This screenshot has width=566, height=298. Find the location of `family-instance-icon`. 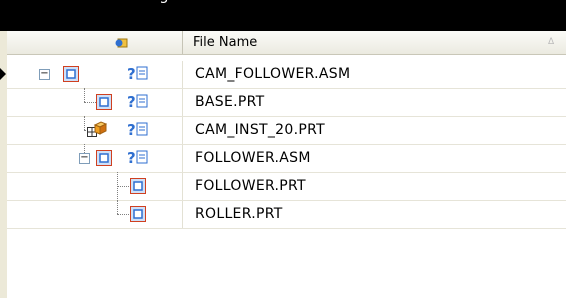

family-instance-icon is located at coordinates (97, 129).